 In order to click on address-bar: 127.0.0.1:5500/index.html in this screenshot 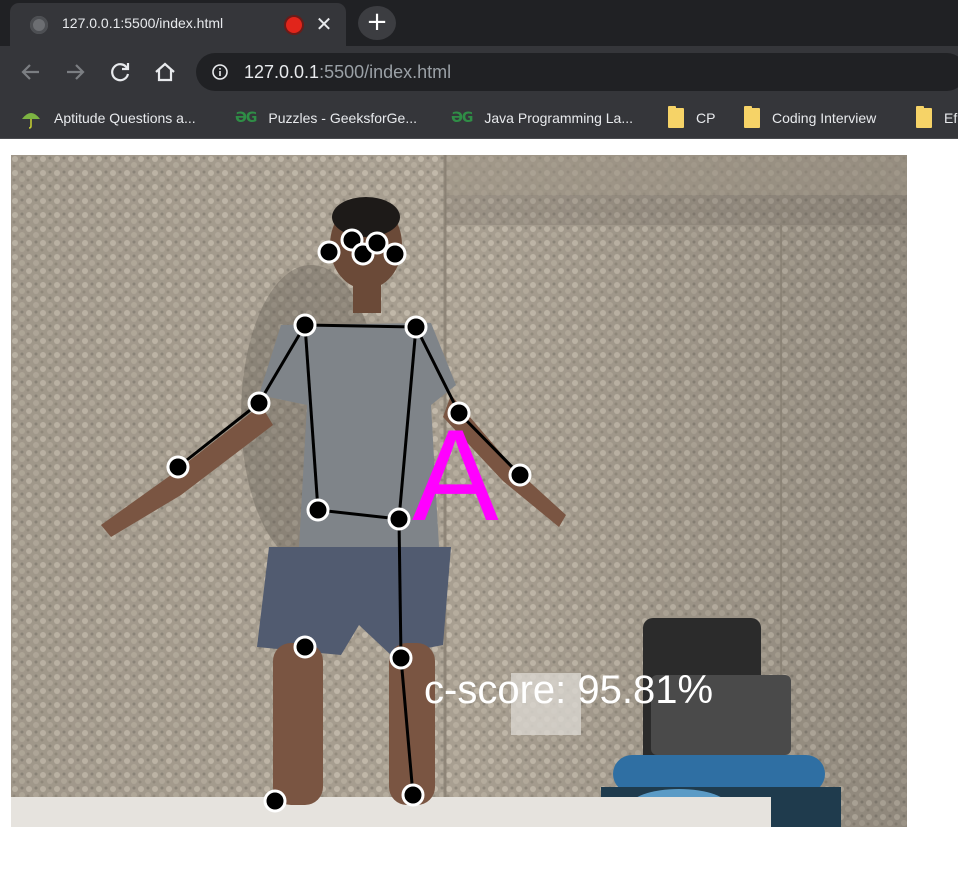, I will do `click(577, 72)`.